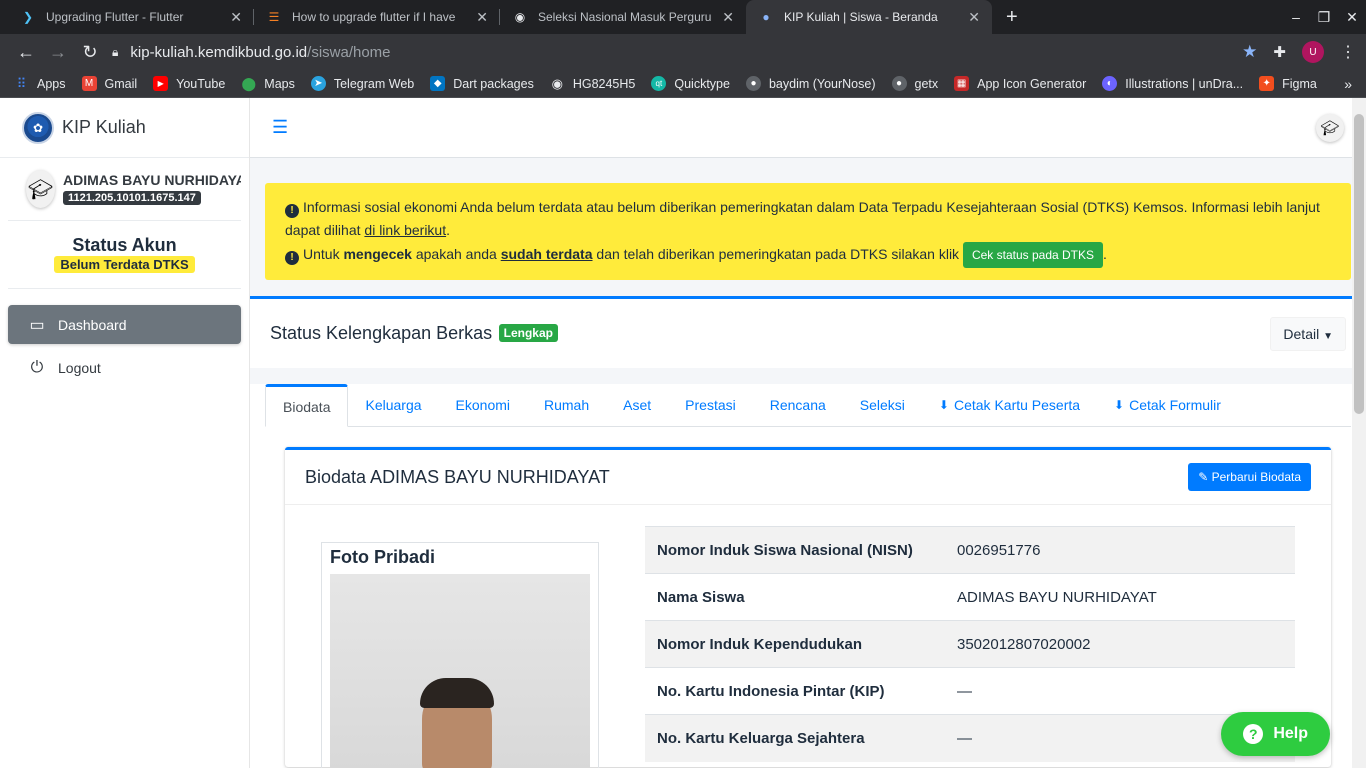  I want to click on profile-avatar: U, so click(1313, 52).